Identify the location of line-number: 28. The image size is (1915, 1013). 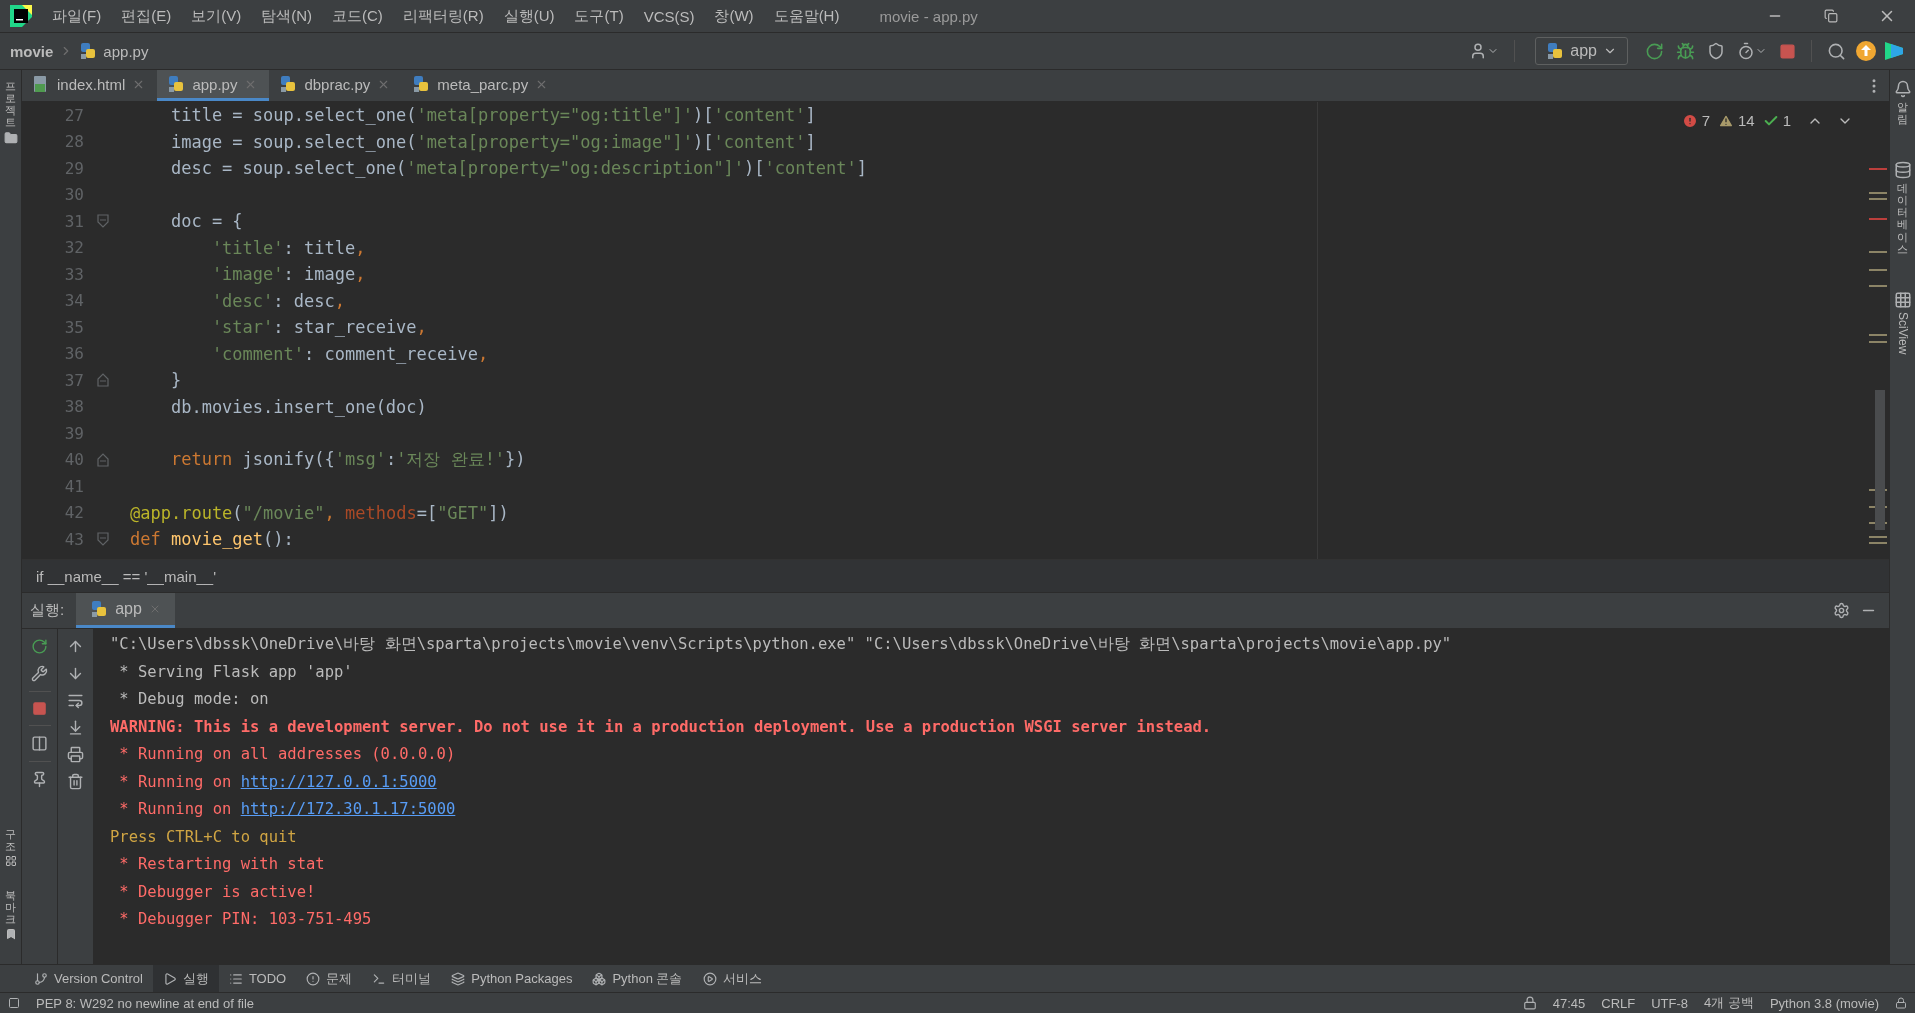
(73, 142).